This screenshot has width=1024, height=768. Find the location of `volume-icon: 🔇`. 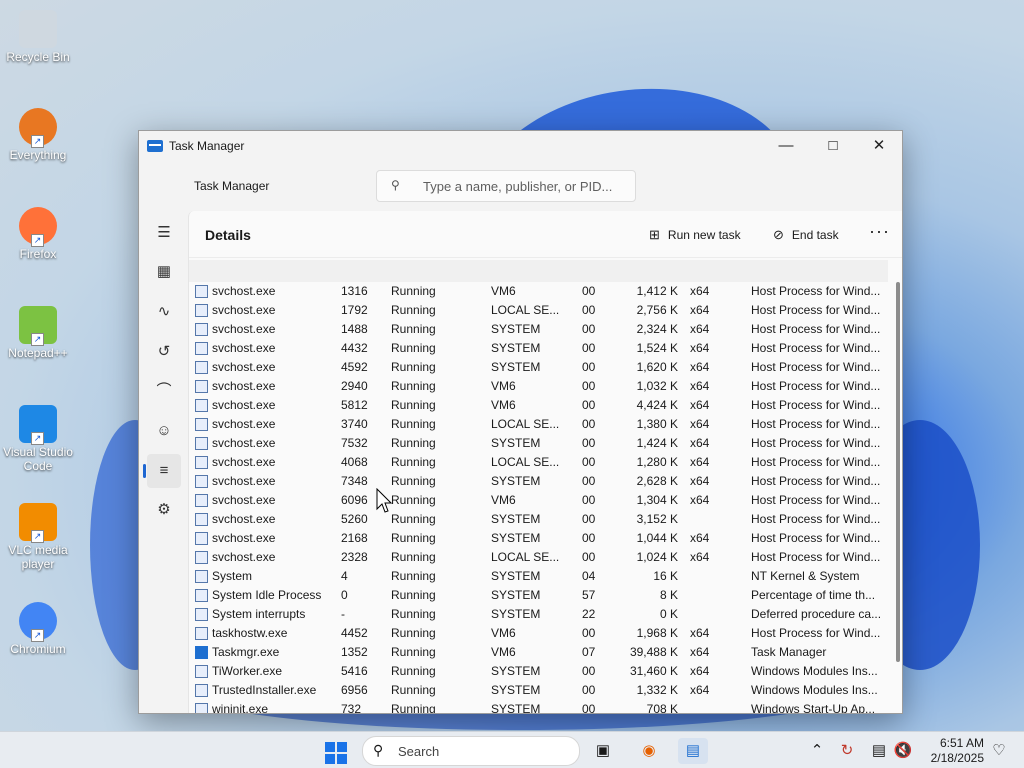

volume-icon: 🔇 is located at coordinates (903, 751).